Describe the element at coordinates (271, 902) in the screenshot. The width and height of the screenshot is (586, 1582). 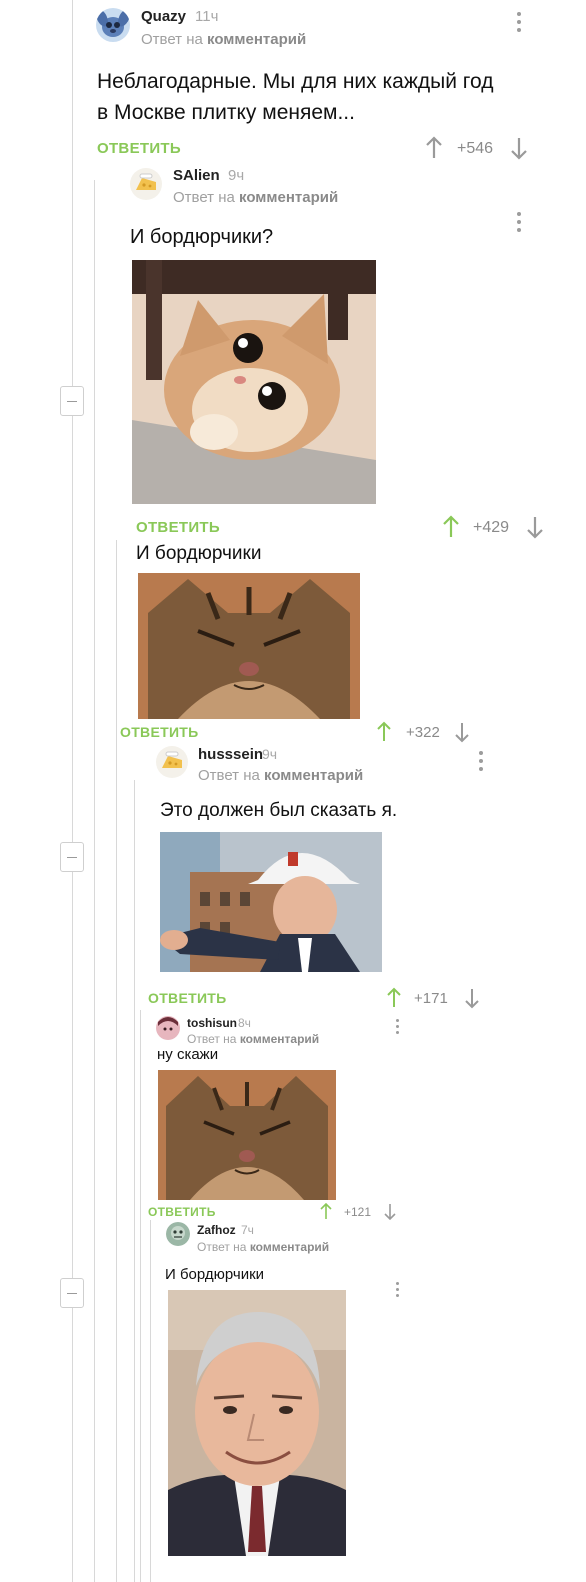
I see `man-in-hard-hat-pointing-image` at that location.